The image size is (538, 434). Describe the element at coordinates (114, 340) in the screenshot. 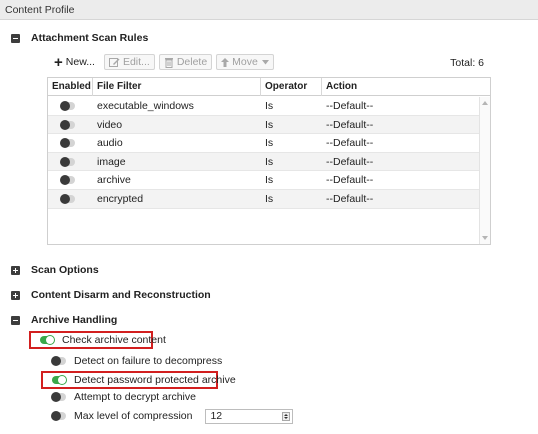

I see `option-label: Check archive content` at that location.